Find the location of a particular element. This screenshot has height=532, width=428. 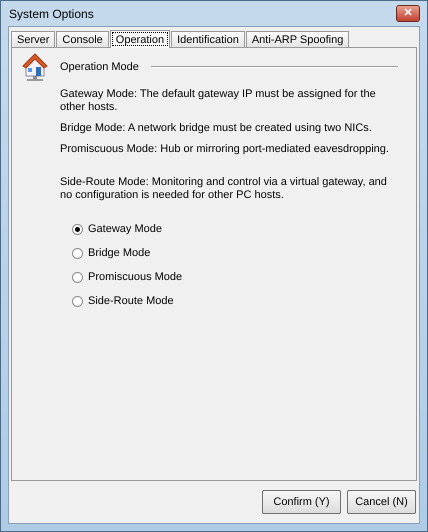

cancel-button: Cancel (N) is located at coordinates (381, 502).